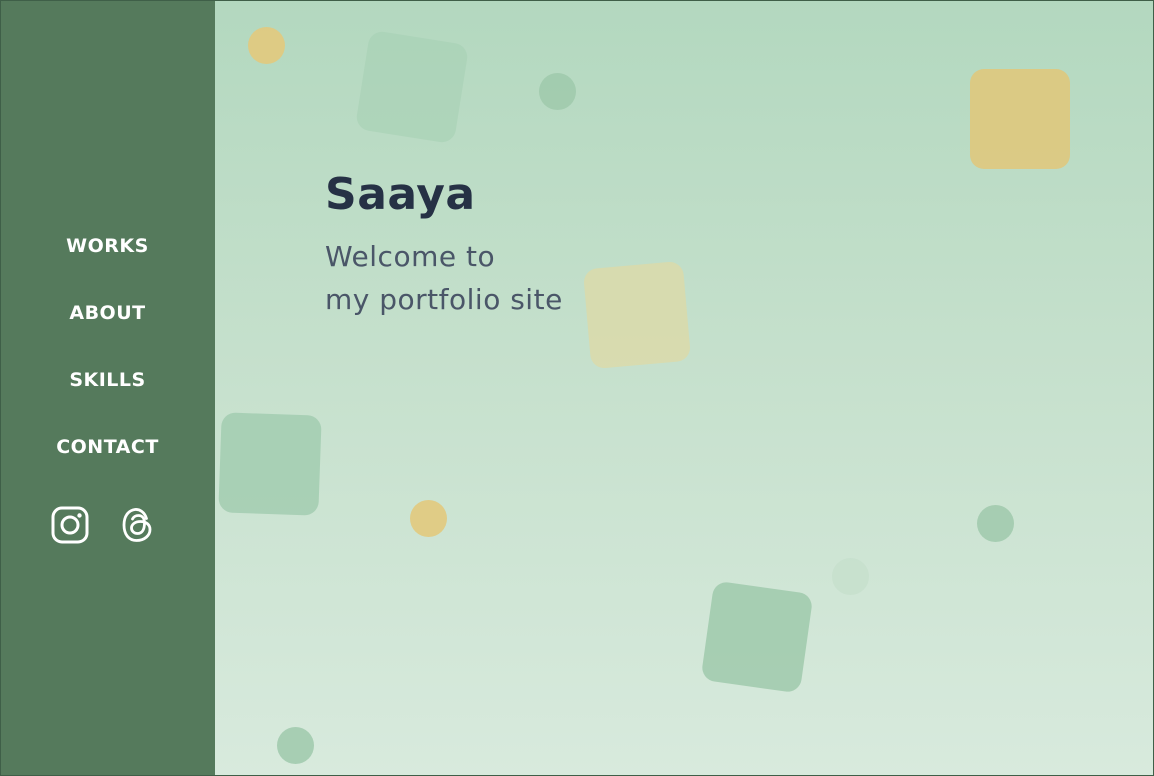 Image resolution: width=1154 pixels, height=776 pixels. What do you see at coordinates (107, 313) in the screenshot?
I see `nav-about: ABOUT` at bounding box center [107, 313].